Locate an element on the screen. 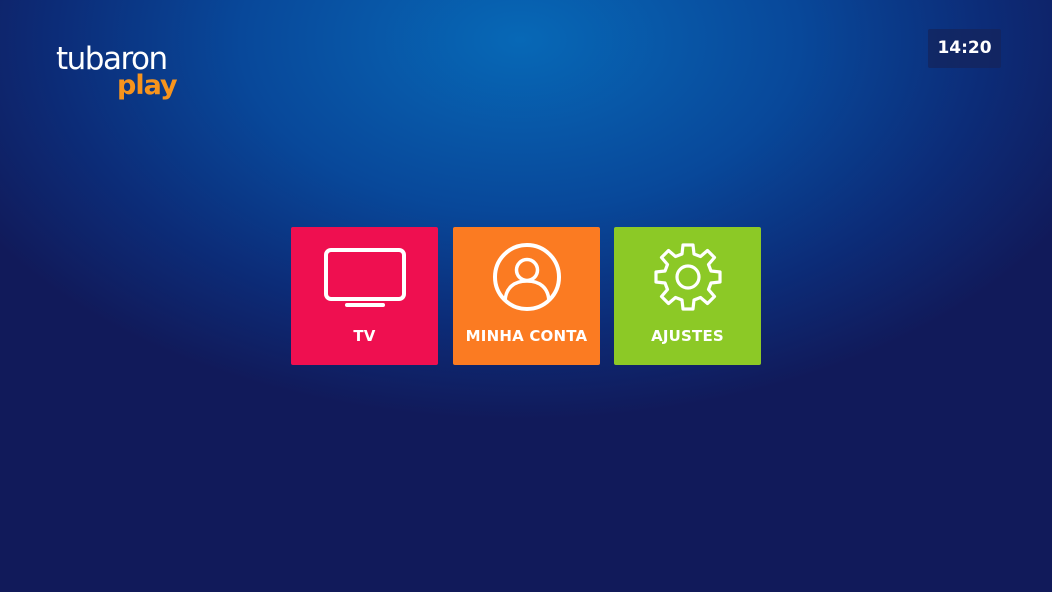  ajustes-tile: AJUSTES is located at coordinates (687, 296).